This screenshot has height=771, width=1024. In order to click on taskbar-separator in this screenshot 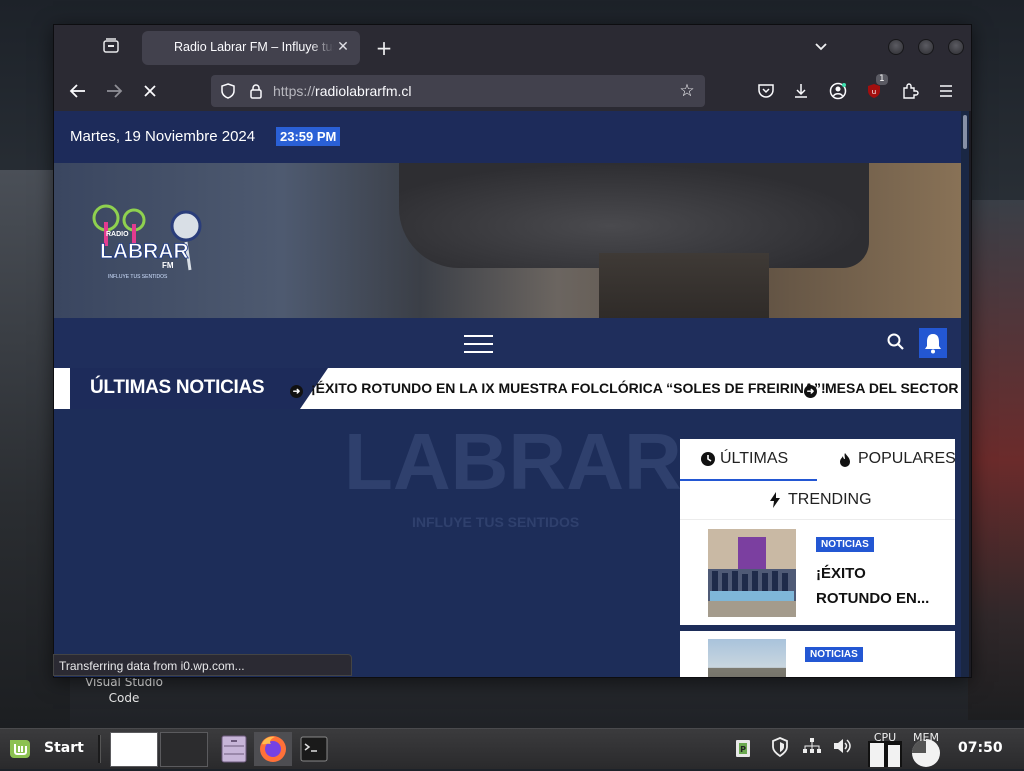, I will do `click(99, 749)`.